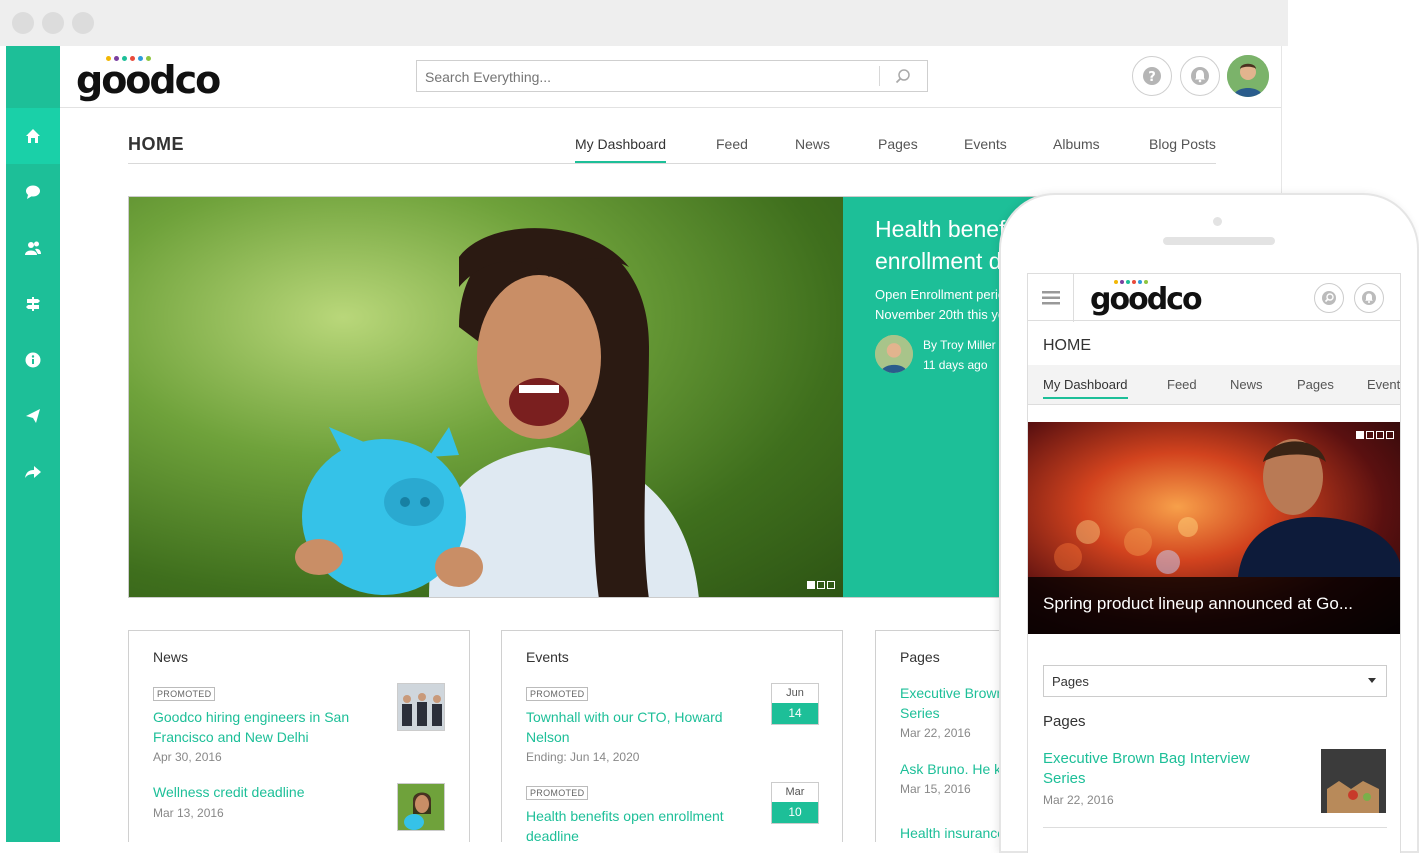 This screenshot has height=853, width=1419. Describe the element at coordinates (1182, 384) in the screenshot. I see `mobile-tab-feed: Feed` at that location.